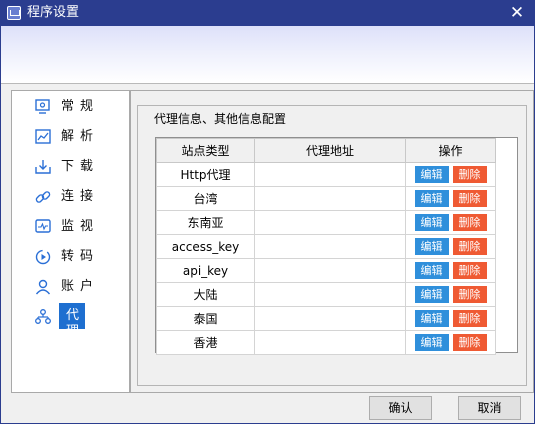 The image size is (535, 424). I want to click on monitor-icon, so click(43, 227).